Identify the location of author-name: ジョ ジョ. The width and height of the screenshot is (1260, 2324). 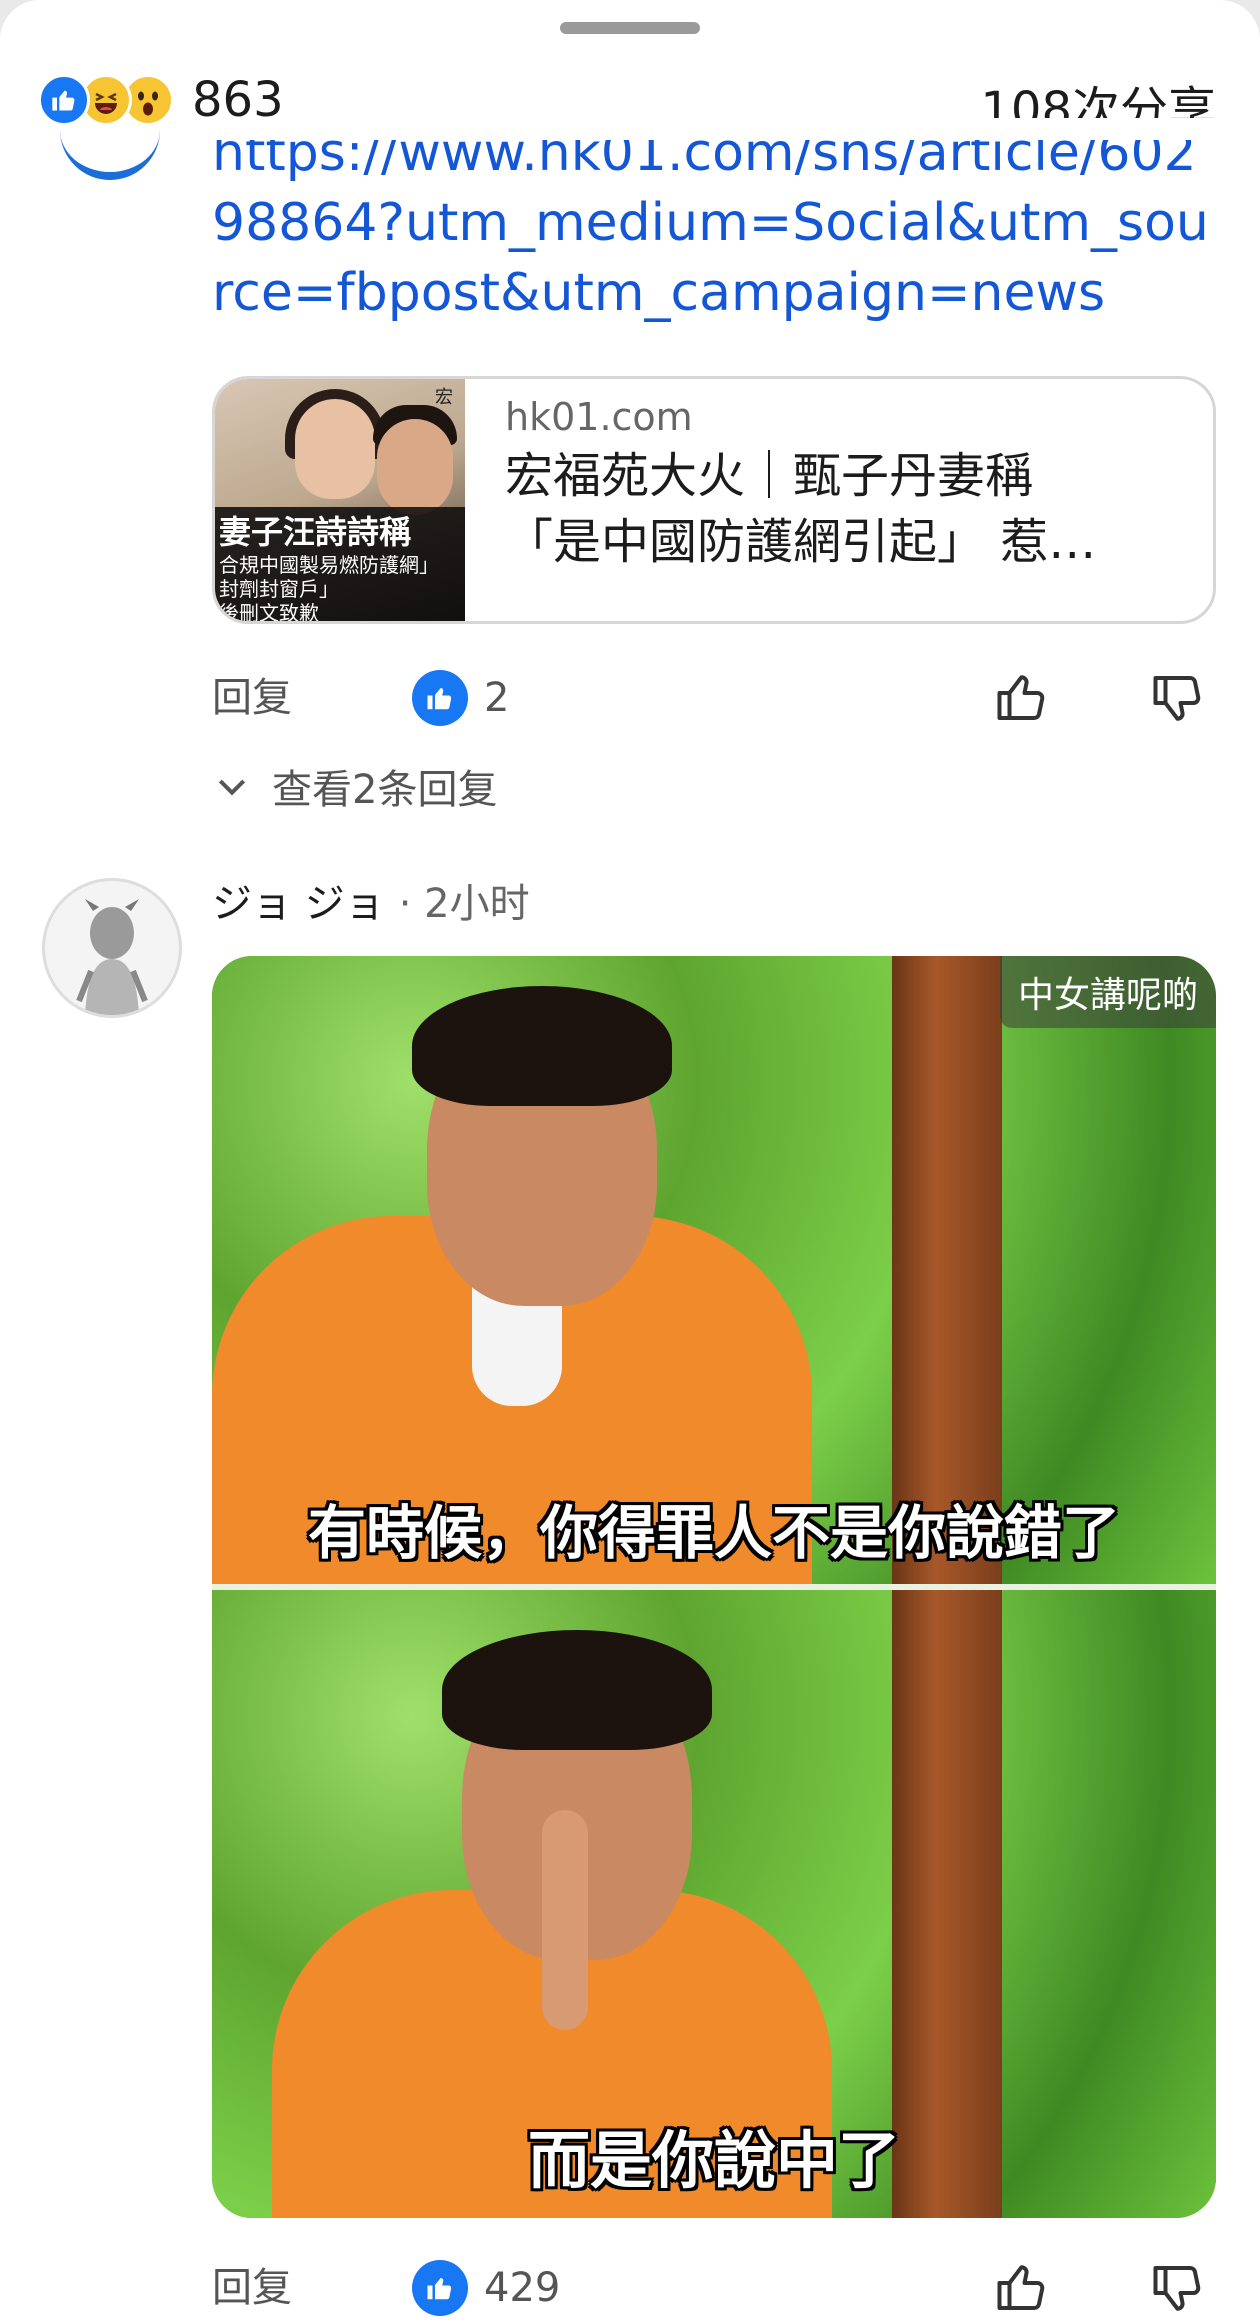
(298, 904).